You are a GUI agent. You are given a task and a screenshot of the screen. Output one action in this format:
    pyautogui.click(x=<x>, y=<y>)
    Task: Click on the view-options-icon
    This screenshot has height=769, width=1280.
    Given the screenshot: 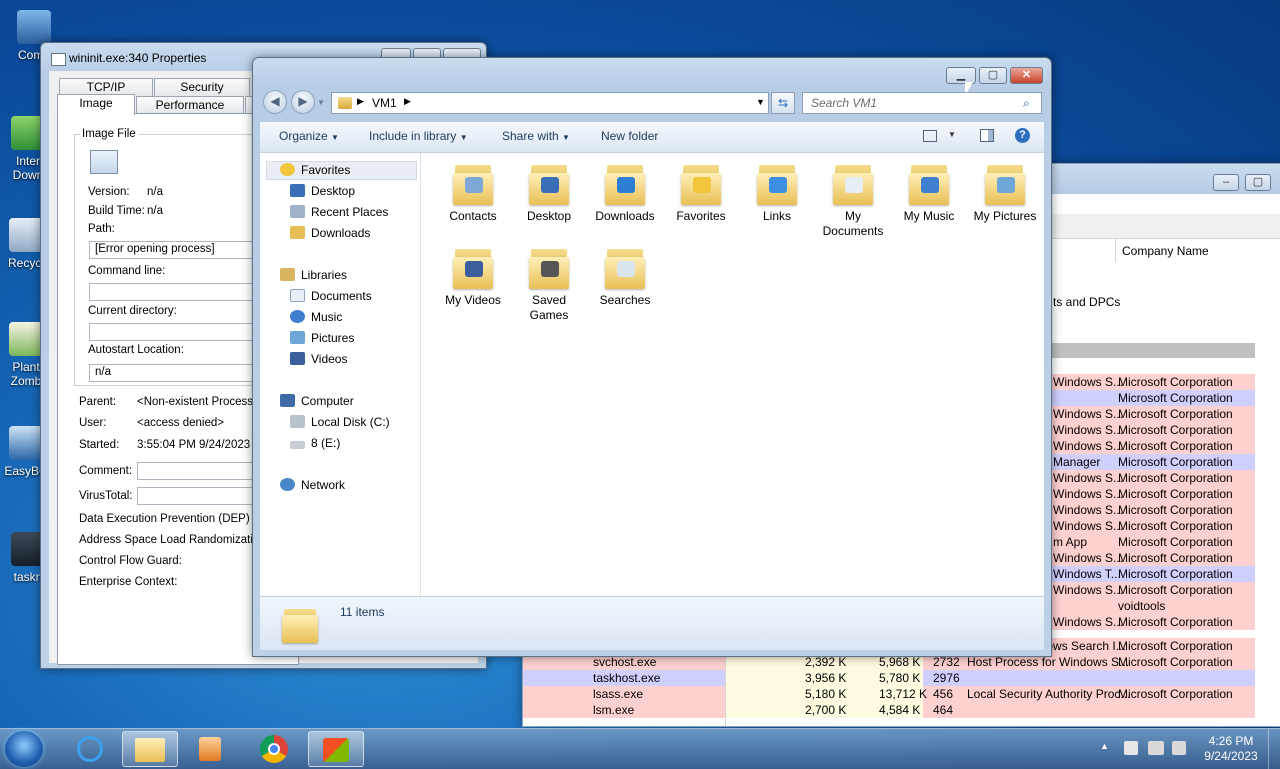 What is the action you would take?
    pyautogui.click(x=930, y=136)
    